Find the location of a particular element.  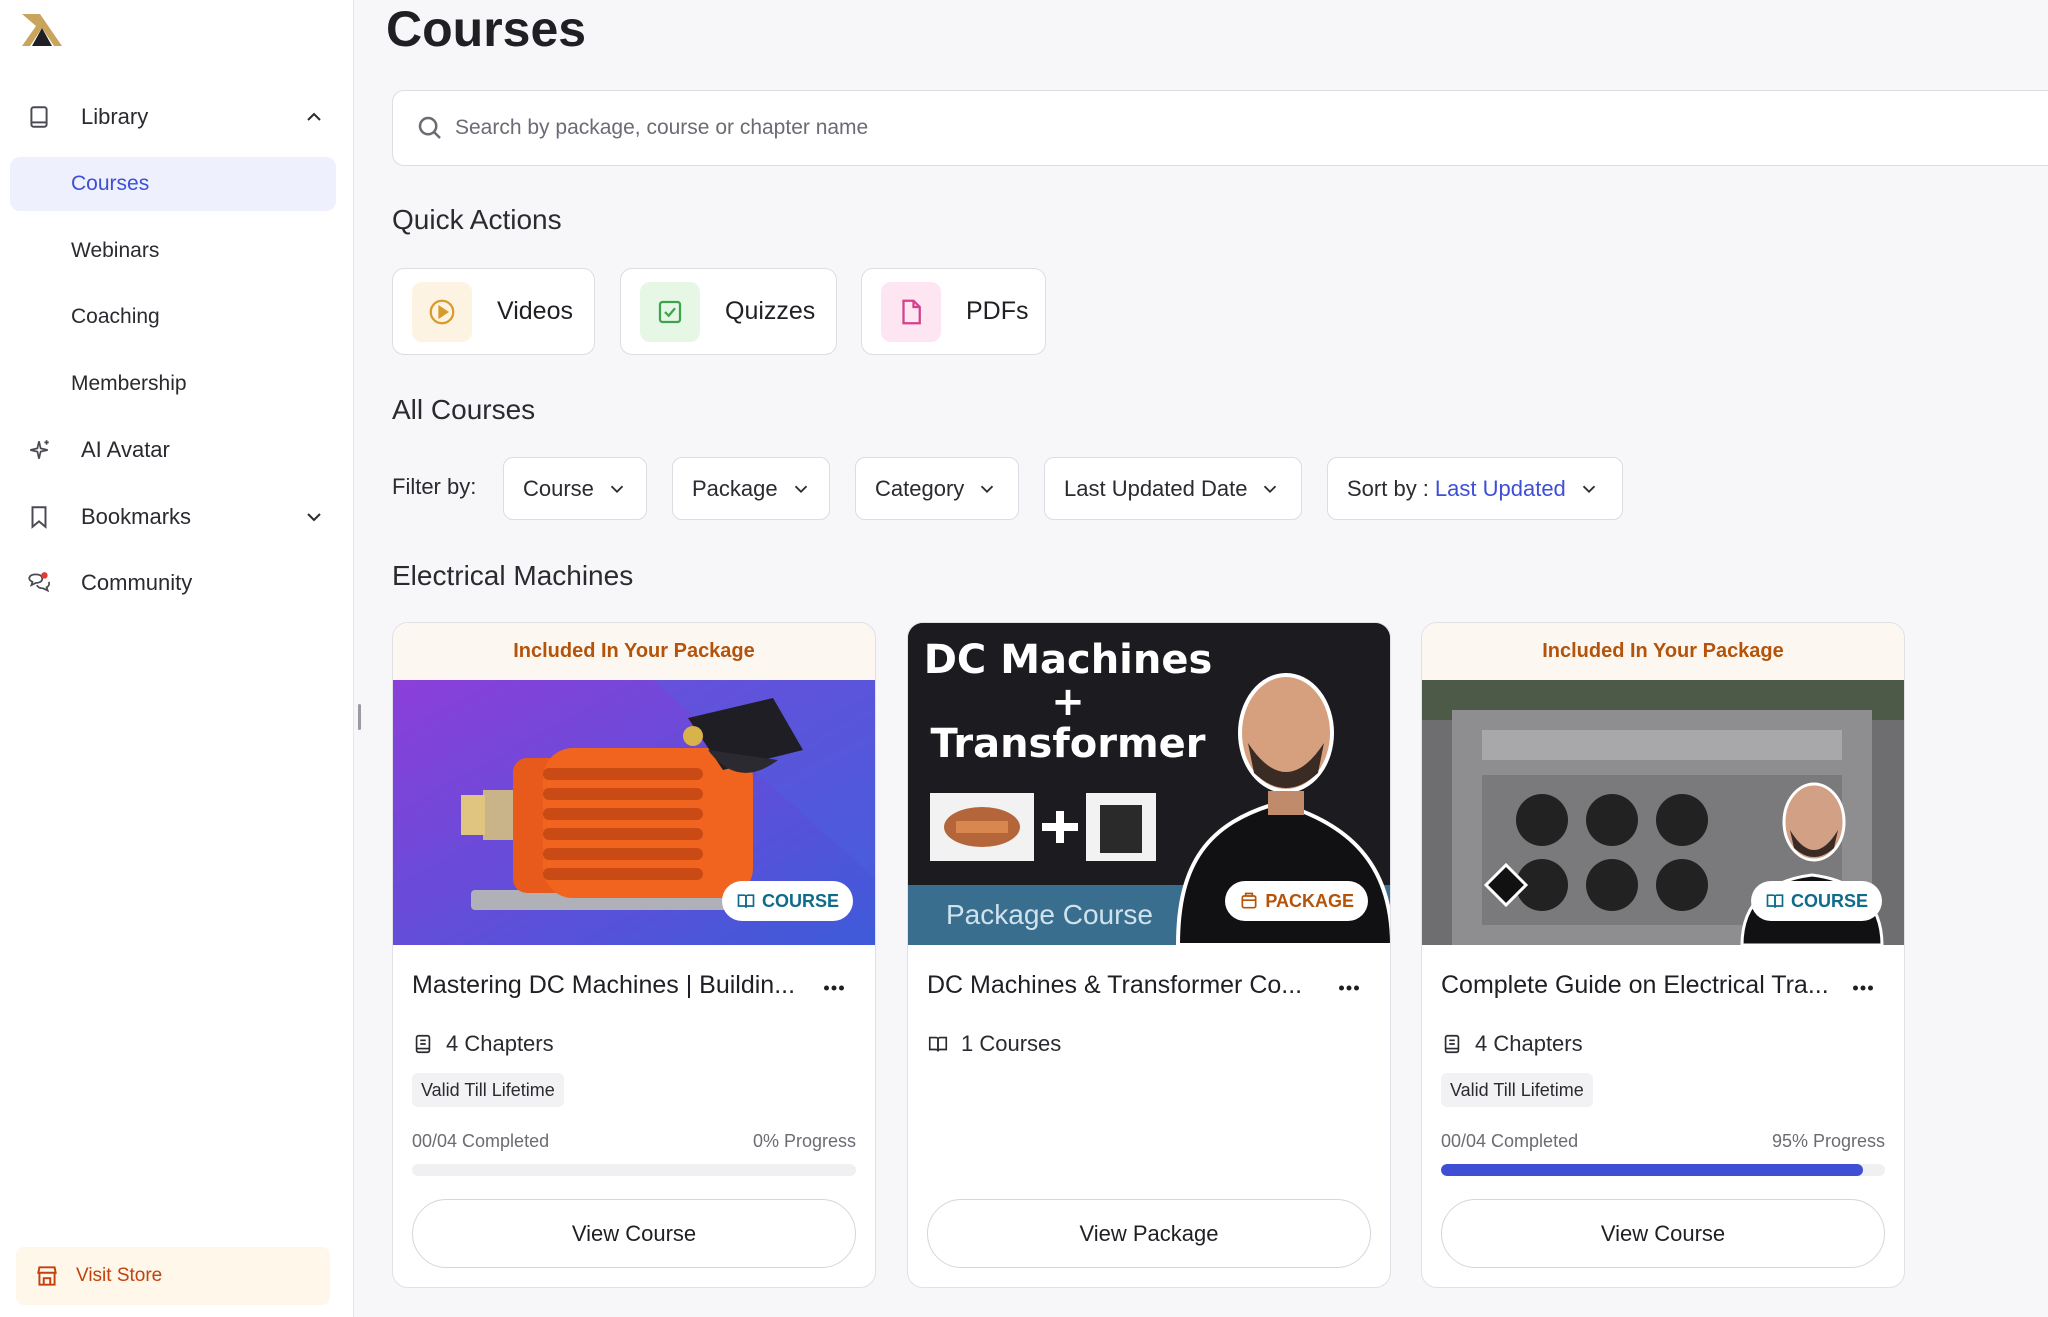

sort-label: Sort by : is located at coordinates (1388, 488).